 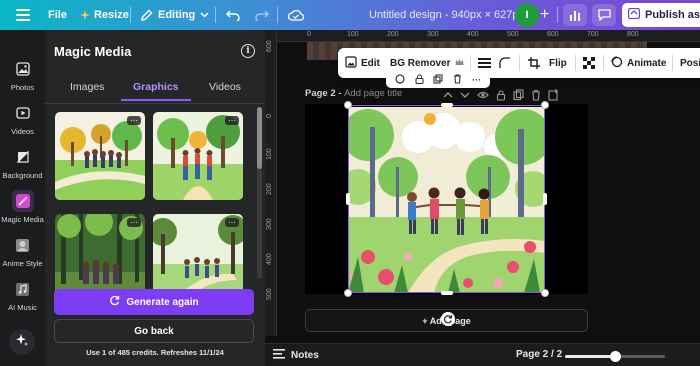 What do you see at coordinates (23, 289) in the screenshot?
I see `ai-music-icon` at bounding box center [23, 289].